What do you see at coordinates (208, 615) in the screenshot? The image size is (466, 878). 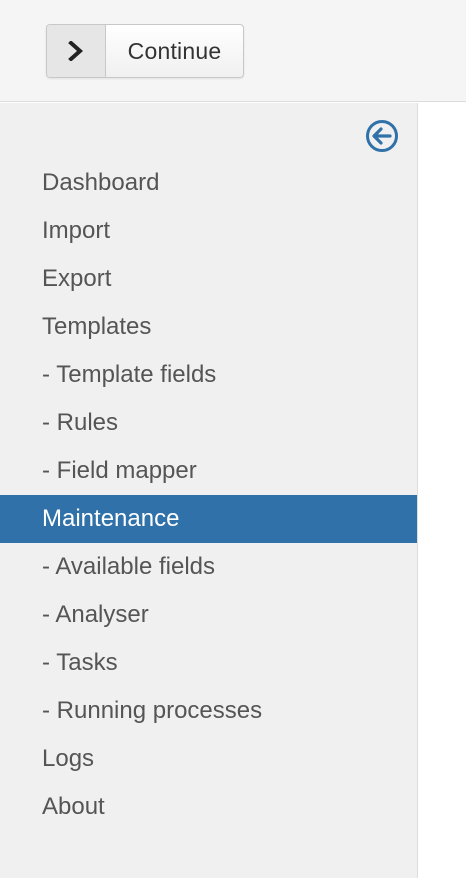 I see `sidebar-item-analyser: - Analyser` at bounding box center [208, 615].